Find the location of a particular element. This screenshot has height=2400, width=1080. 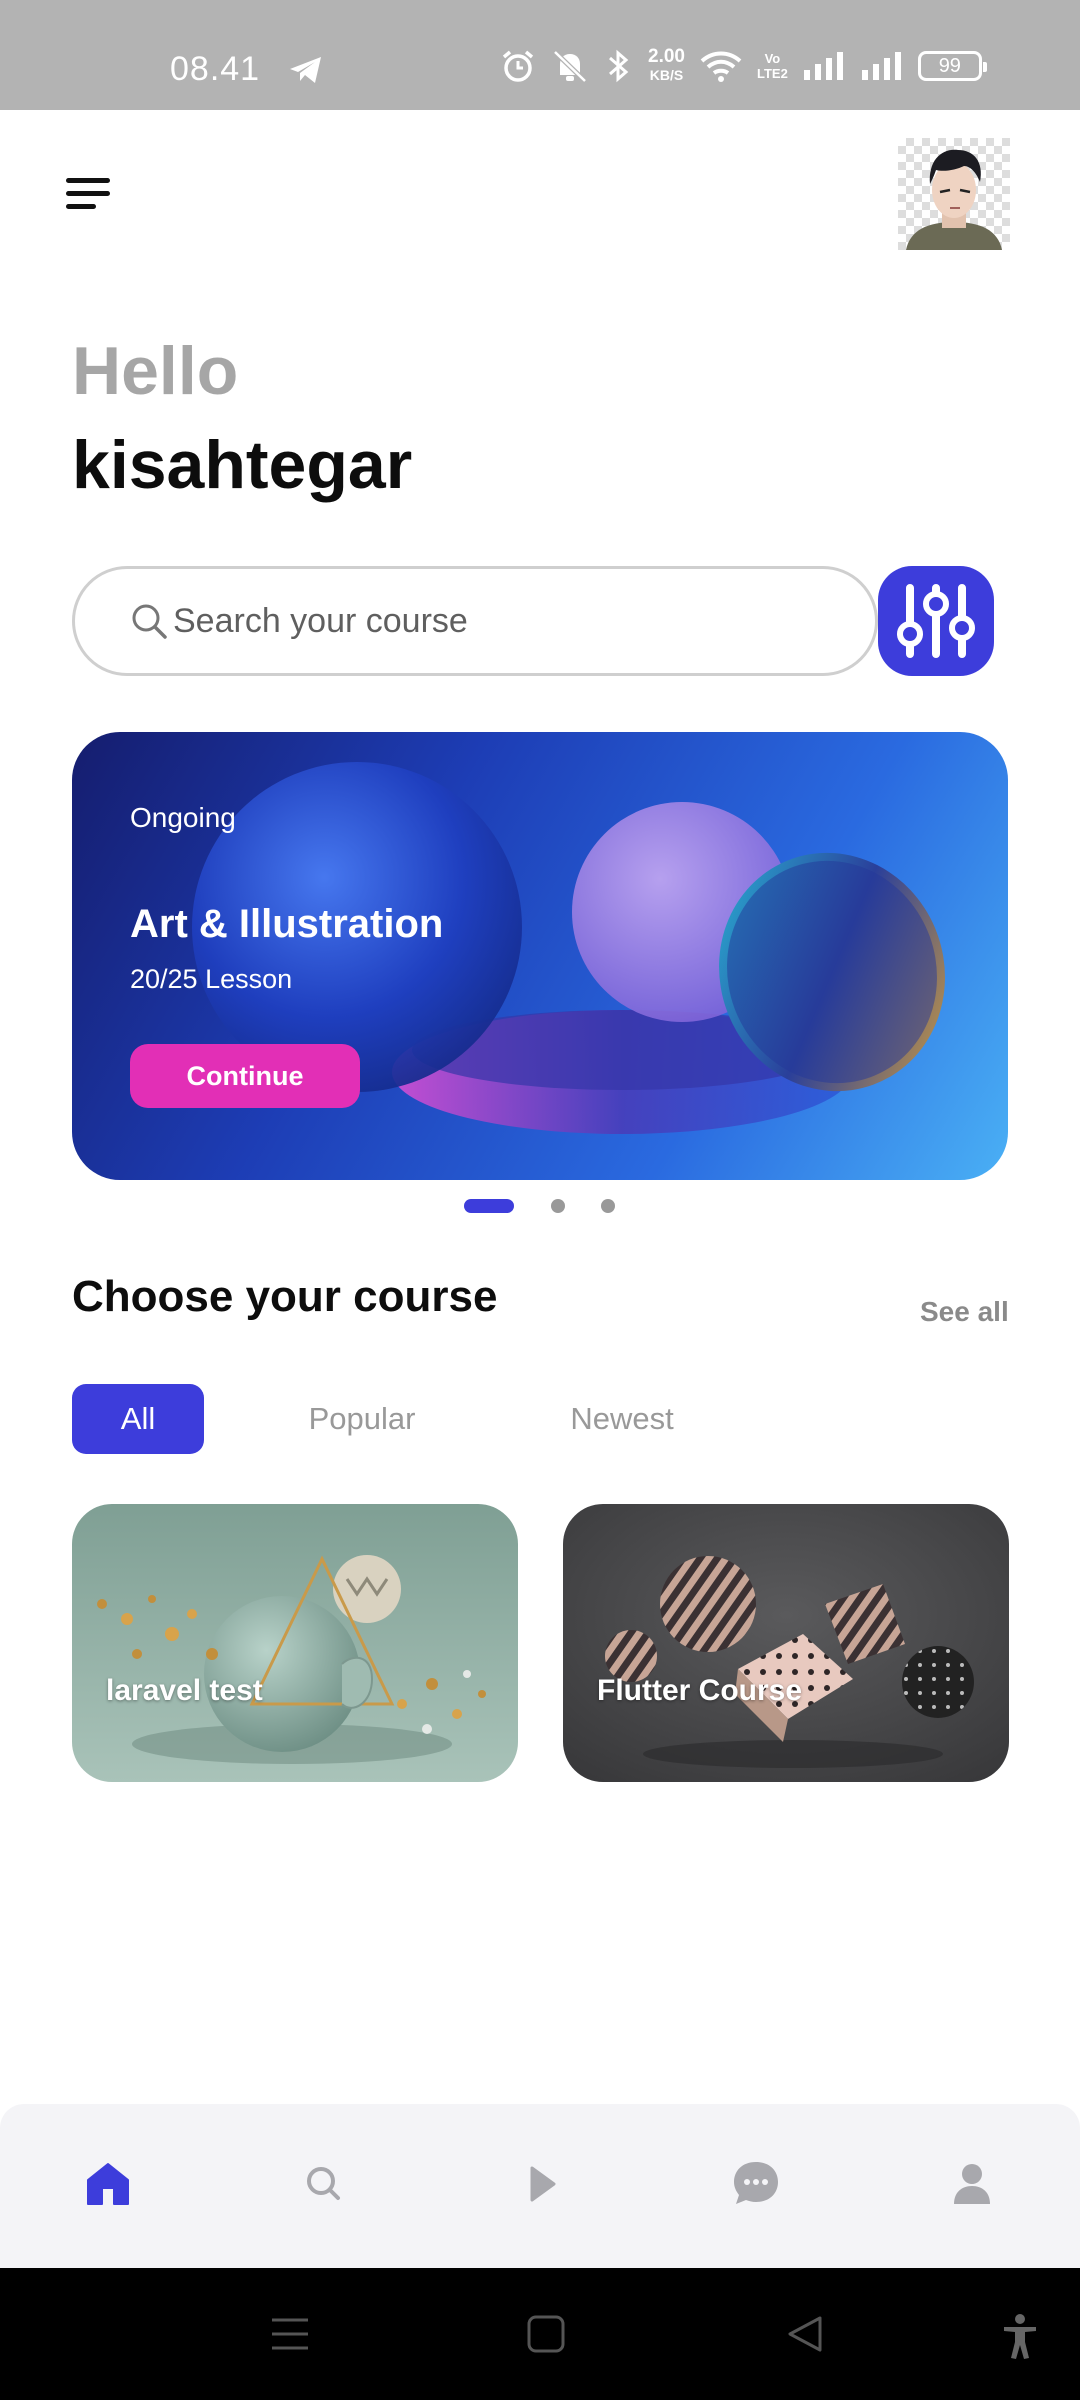

network-speed-value: 2.00 is located at coordinates (666, 56).